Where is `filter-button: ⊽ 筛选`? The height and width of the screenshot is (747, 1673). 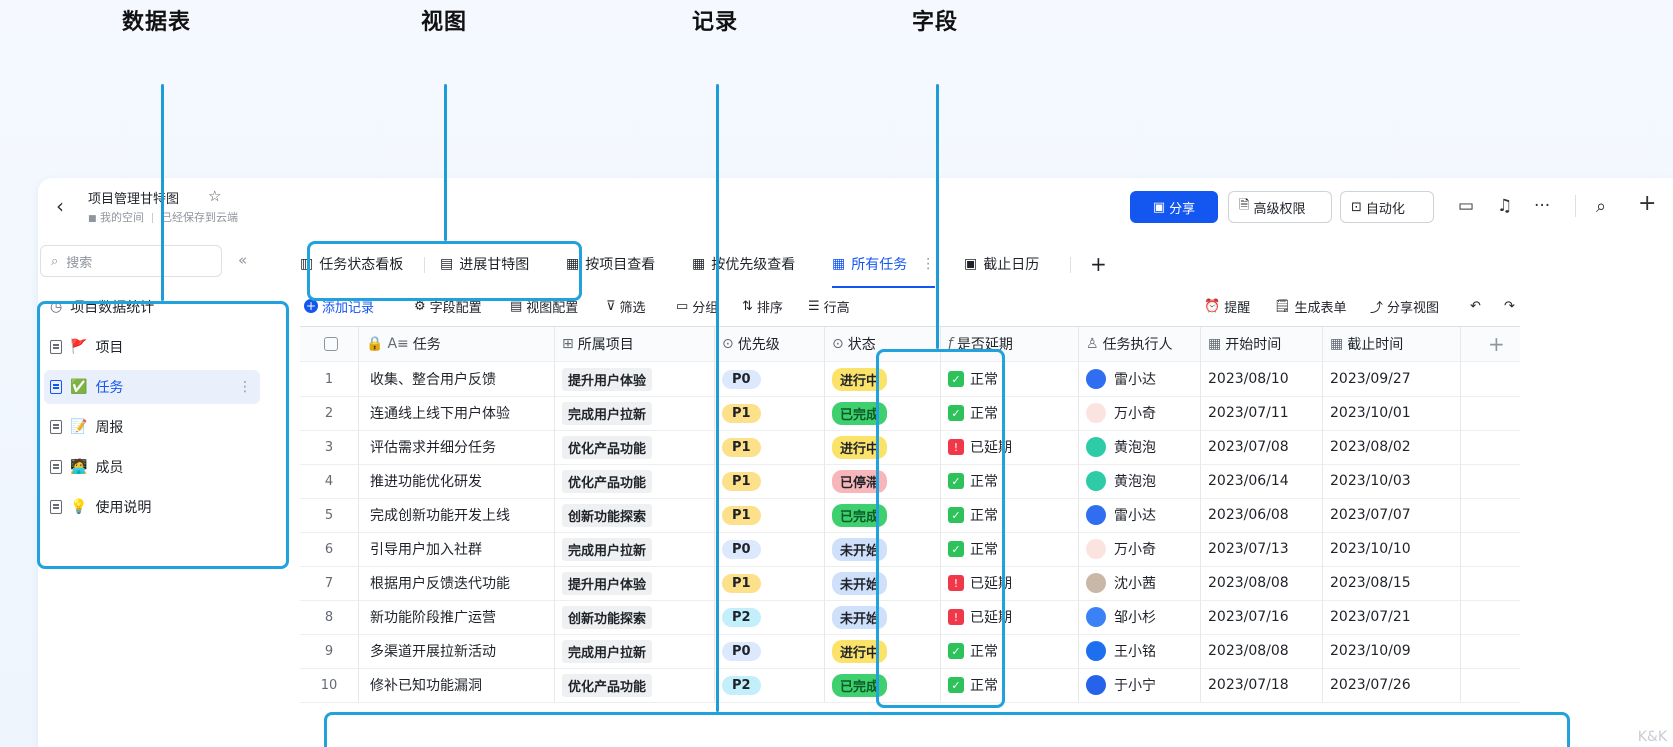
filter-button: ⊽ 筛选 is located at coordinates (626, 306).